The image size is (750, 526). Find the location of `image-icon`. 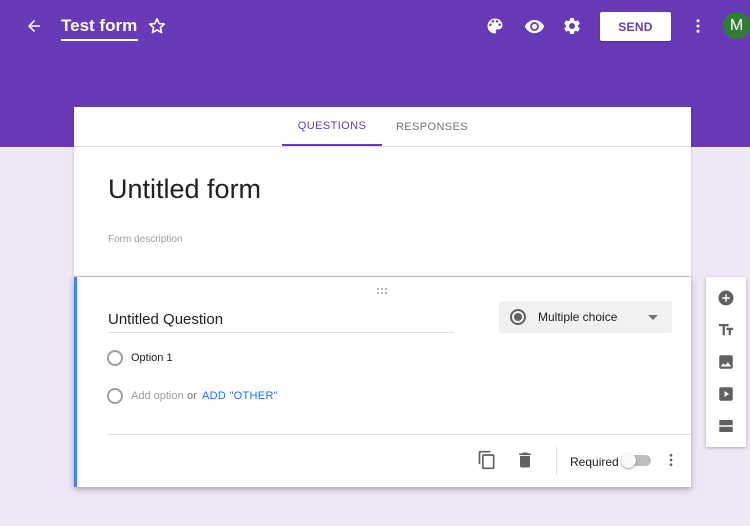

image-icon is located at coordinates (726, 362).